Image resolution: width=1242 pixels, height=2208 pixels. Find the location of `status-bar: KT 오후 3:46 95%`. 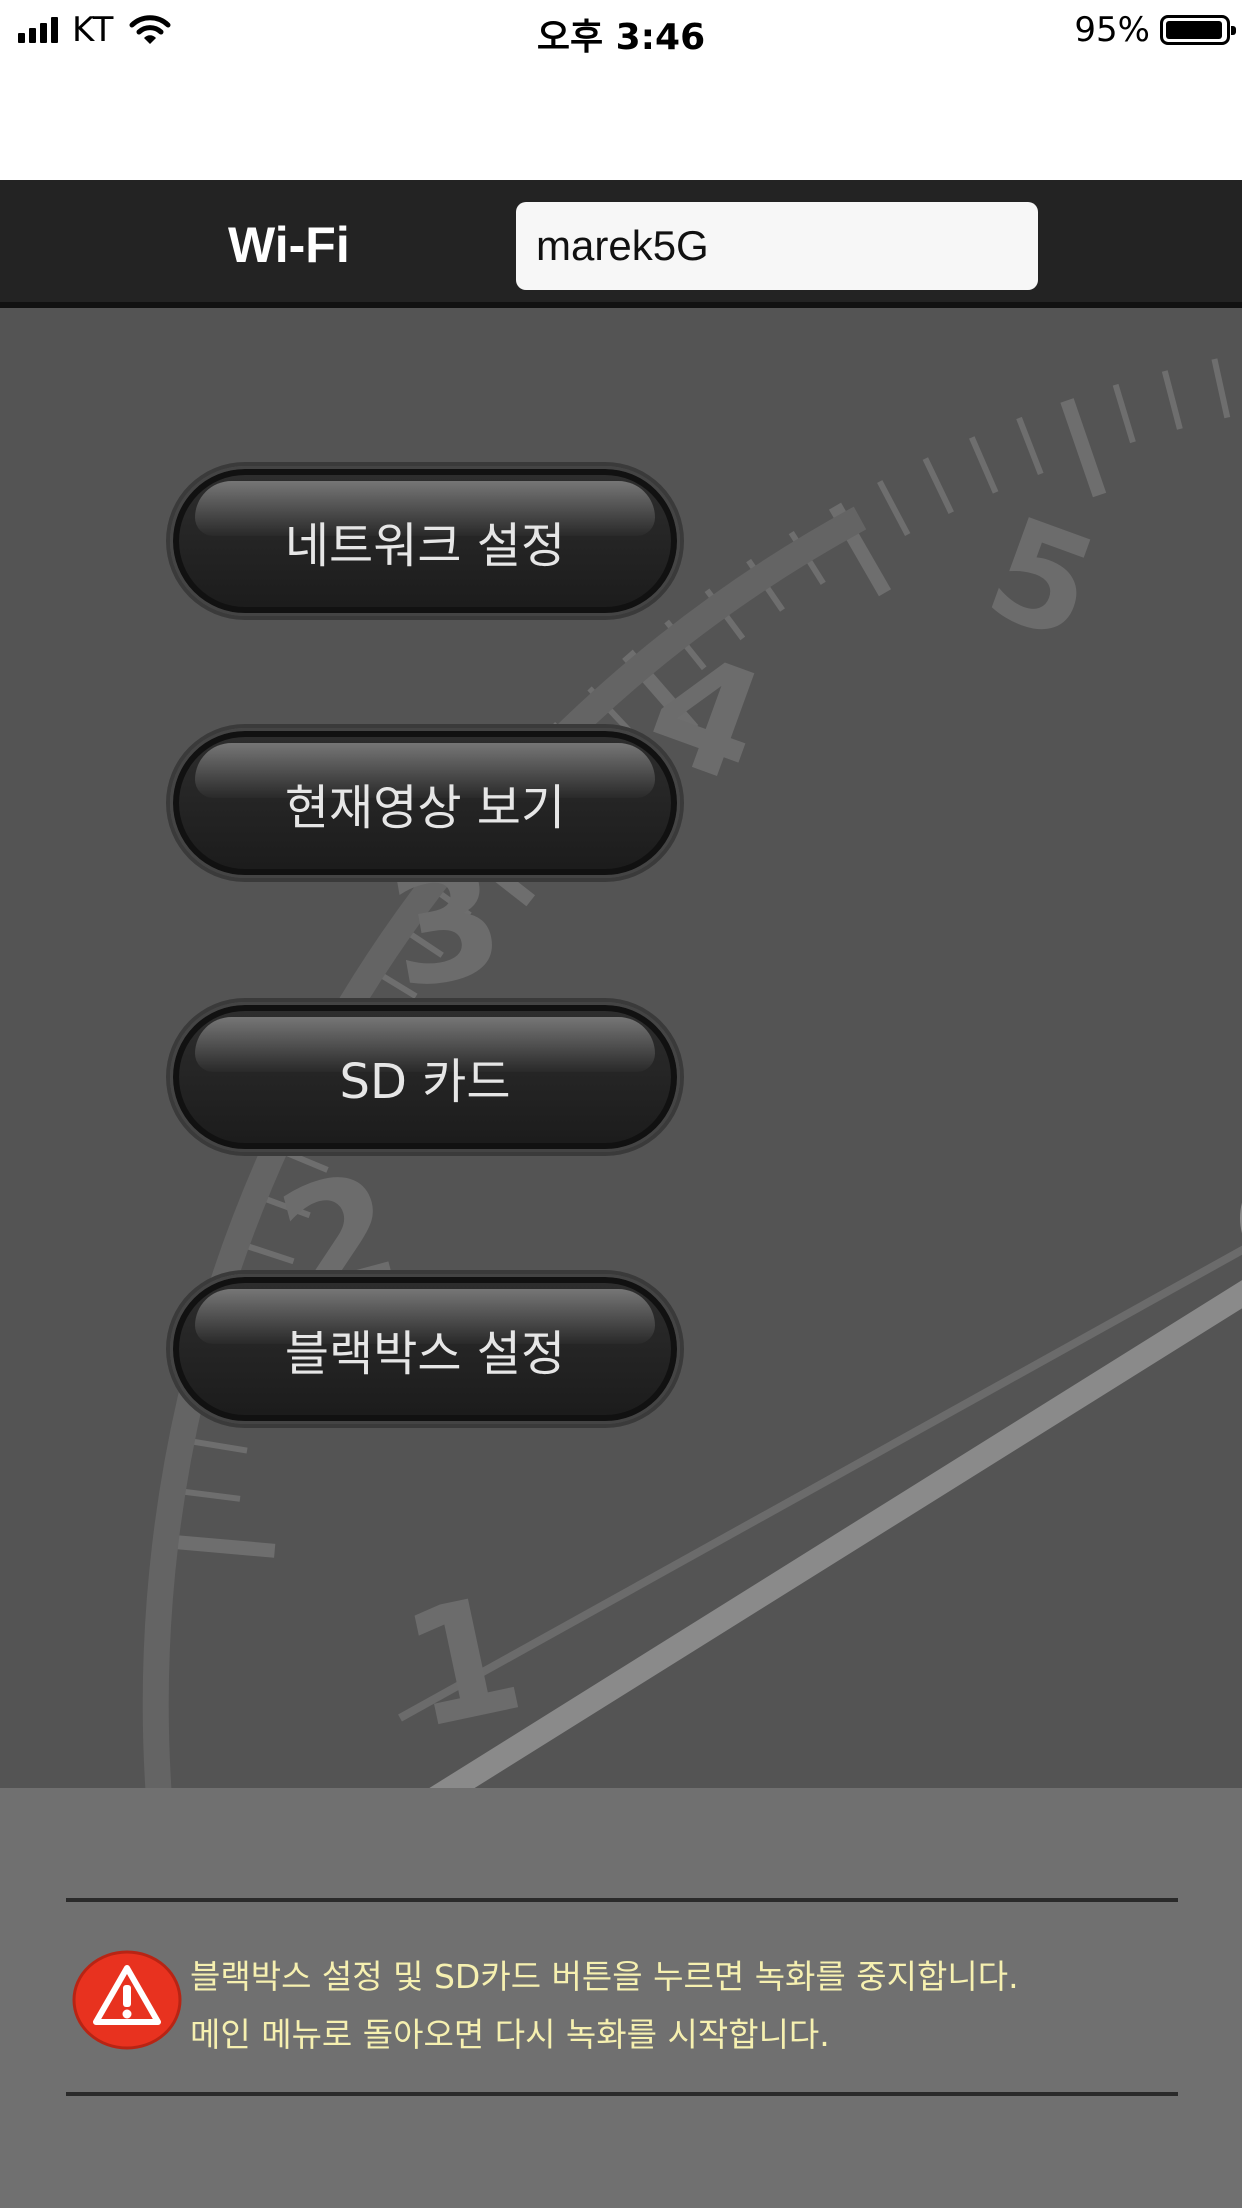

status-bar: KT 오후 3:46 95% is located at coordinates (621, 31).